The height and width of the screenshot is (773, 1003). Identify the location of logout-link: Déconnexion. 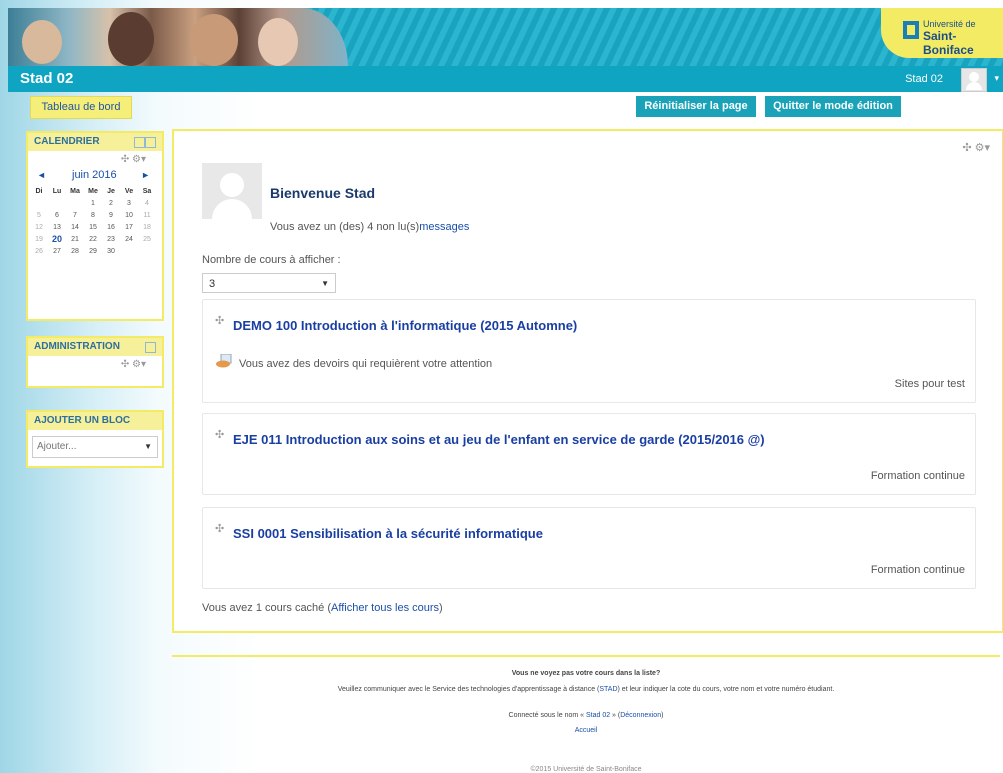
(640, 715).